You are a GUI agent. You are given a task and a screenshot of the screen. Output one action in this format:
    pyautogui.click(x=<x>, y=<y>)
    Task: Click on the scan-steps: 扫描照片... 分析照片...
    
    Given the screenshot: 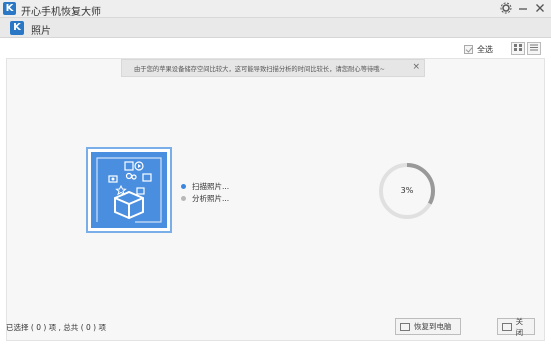 What is the action you would take?
    pyautogui.click(x=205, y=192)
    